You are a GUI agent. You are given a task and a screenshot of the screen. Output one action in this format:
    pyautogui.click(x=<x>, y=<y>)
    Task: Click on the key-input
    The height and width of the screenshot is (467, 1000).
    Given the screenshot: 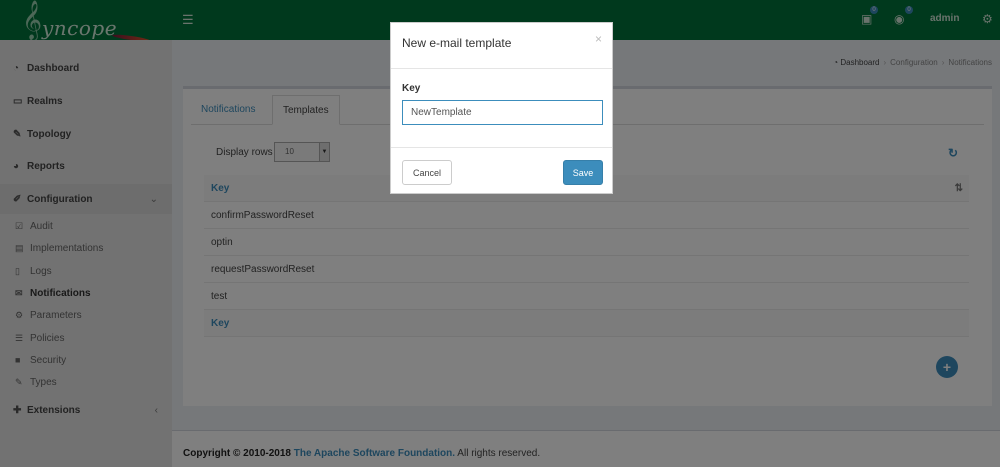 What is the action you would take?
    pyautogui.click(x=502, y=112)
    